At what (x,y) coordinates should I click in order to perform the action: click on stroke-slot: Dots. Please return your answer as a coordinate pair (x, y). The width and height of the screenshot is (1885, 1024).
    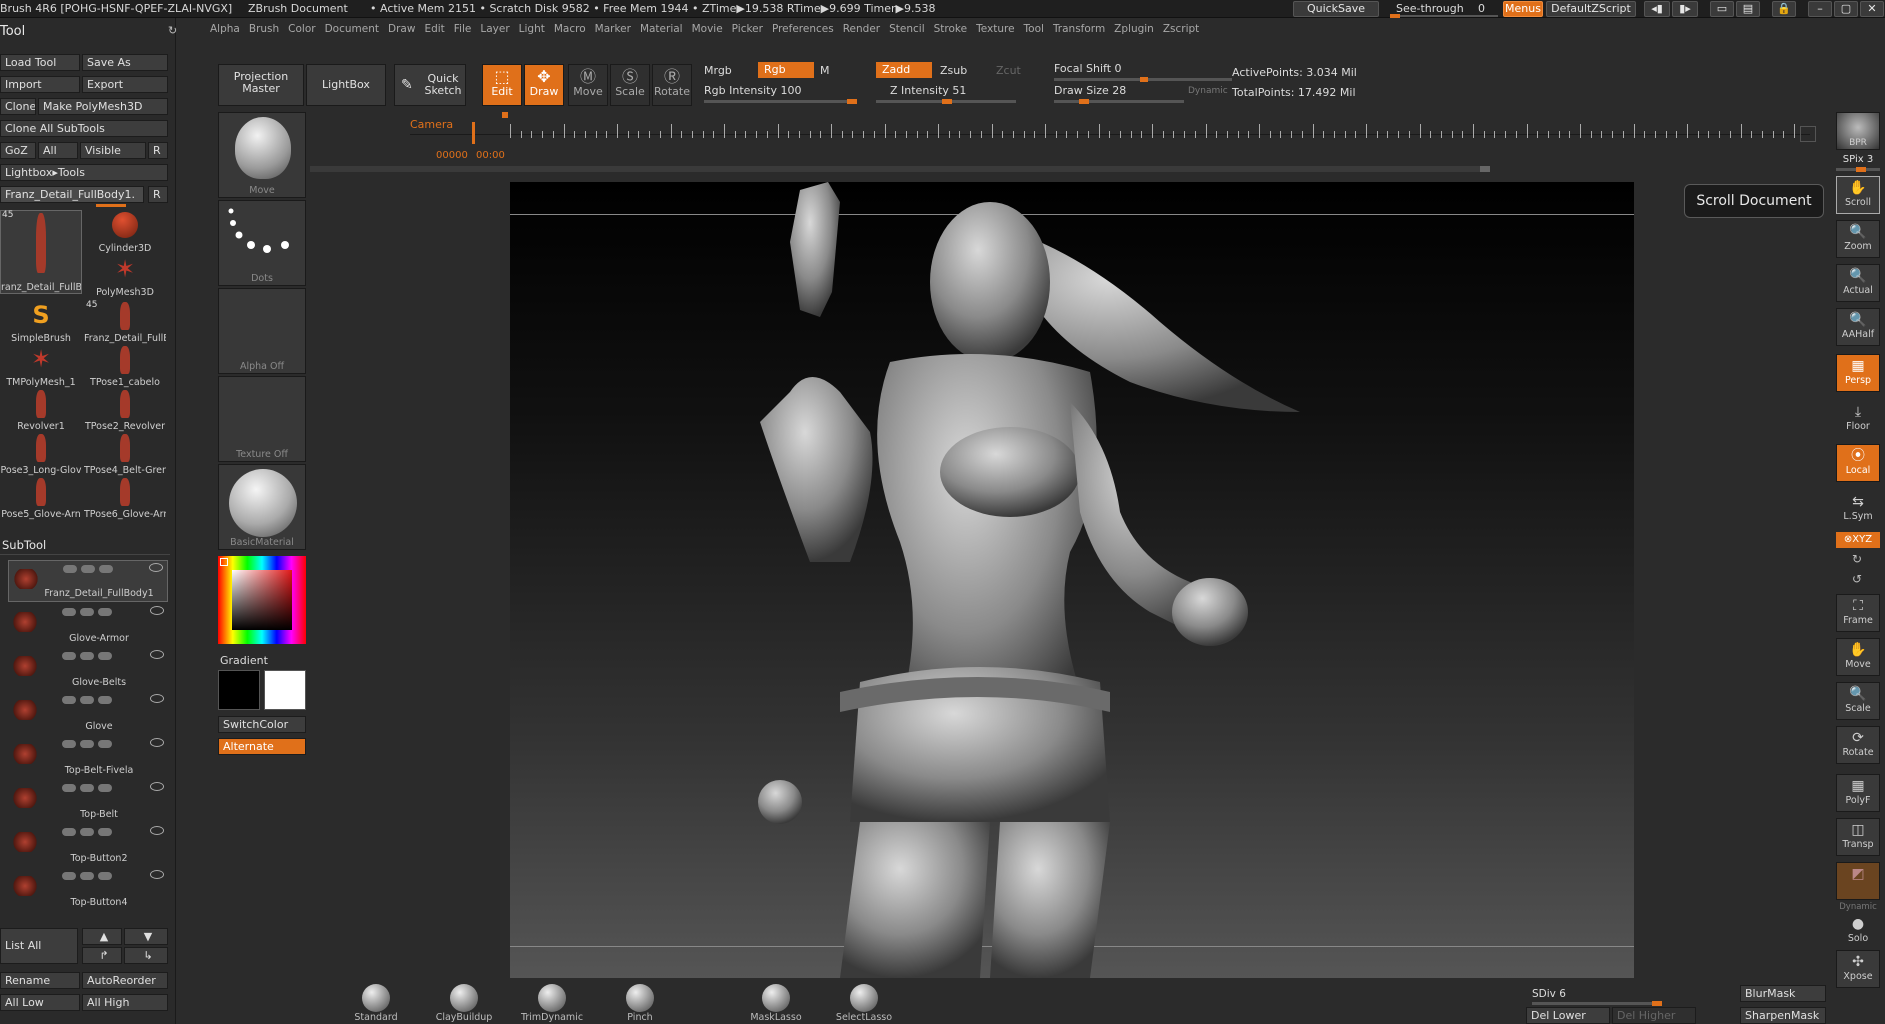
    Looking at the image, I should click on (262, 243).